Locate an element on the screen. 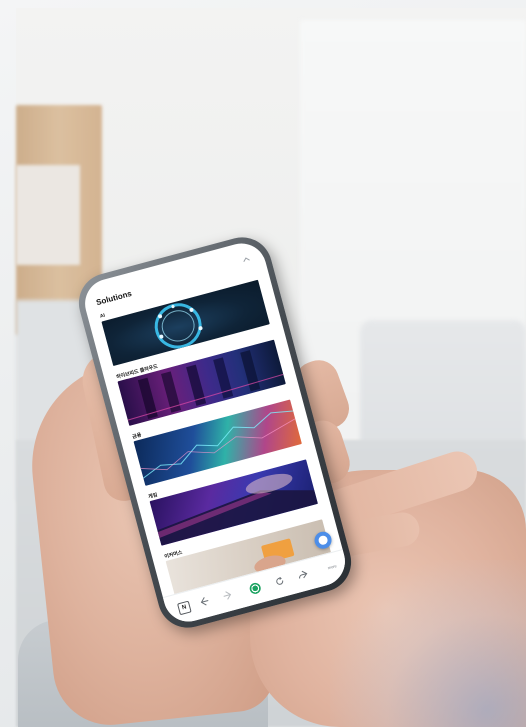 Image resolution: width=526 pixels, height=727 pixels. refresh-icon is located at coordinates (280, 582).